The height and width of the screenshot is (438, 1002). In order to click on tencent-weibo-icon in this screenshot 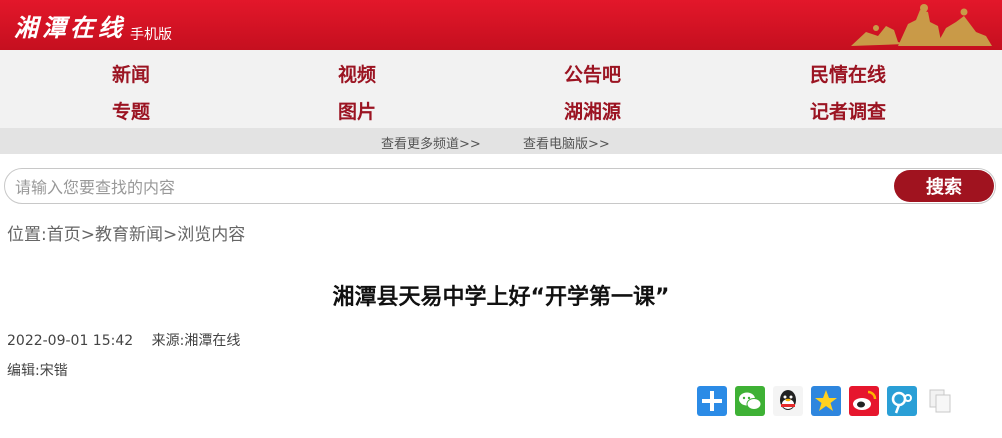, I will do `click(901, 402)`.